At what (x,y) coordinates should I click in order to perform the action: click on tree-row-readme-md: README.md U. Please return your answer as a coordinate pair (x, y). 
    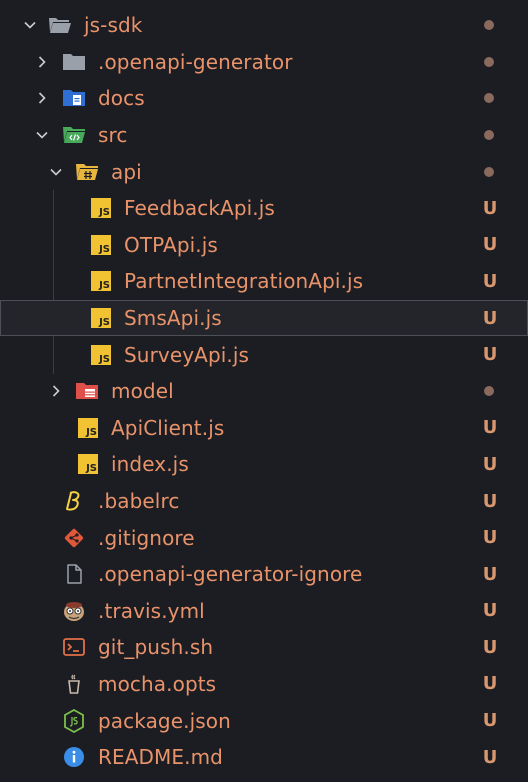
    Looking at the image, I should click on (264, 757).